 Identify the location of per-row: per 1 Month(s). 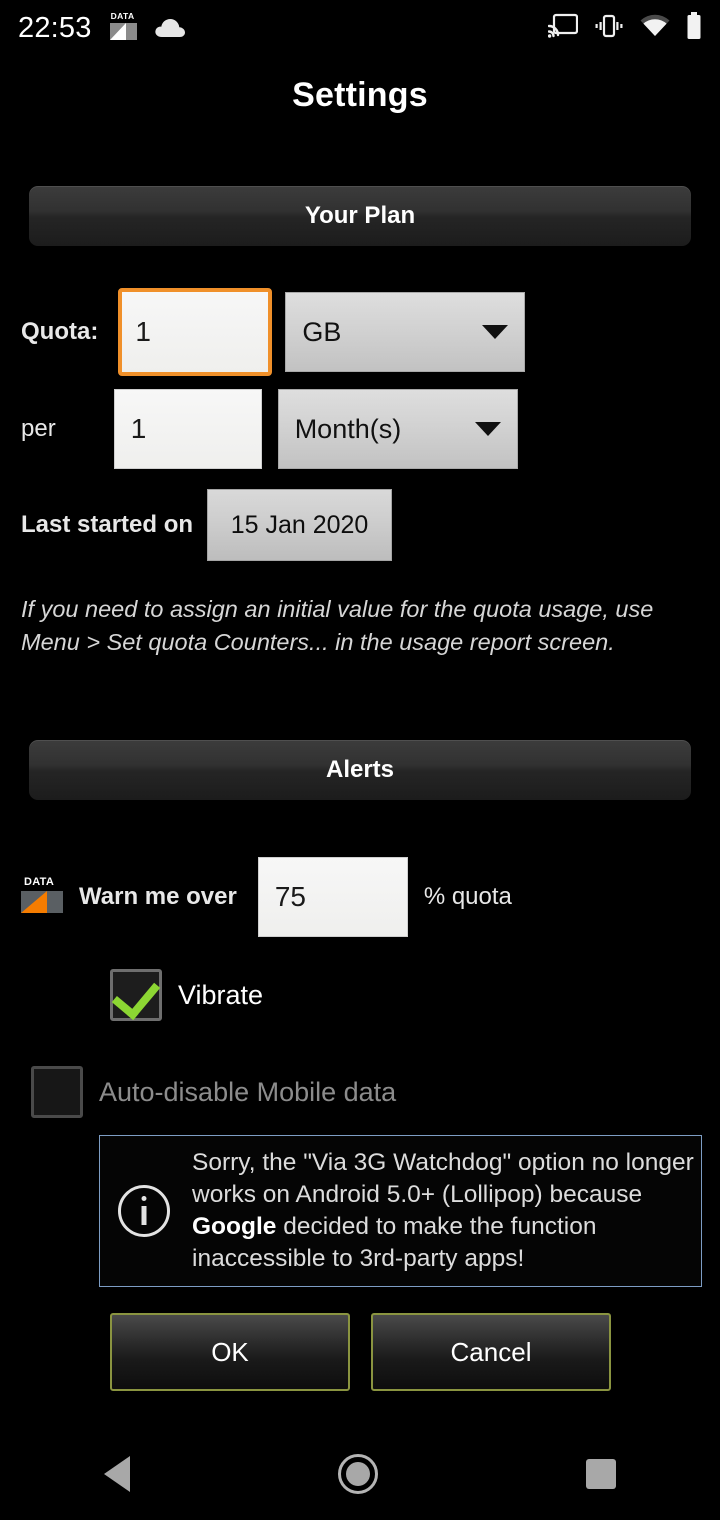
(269, 429).